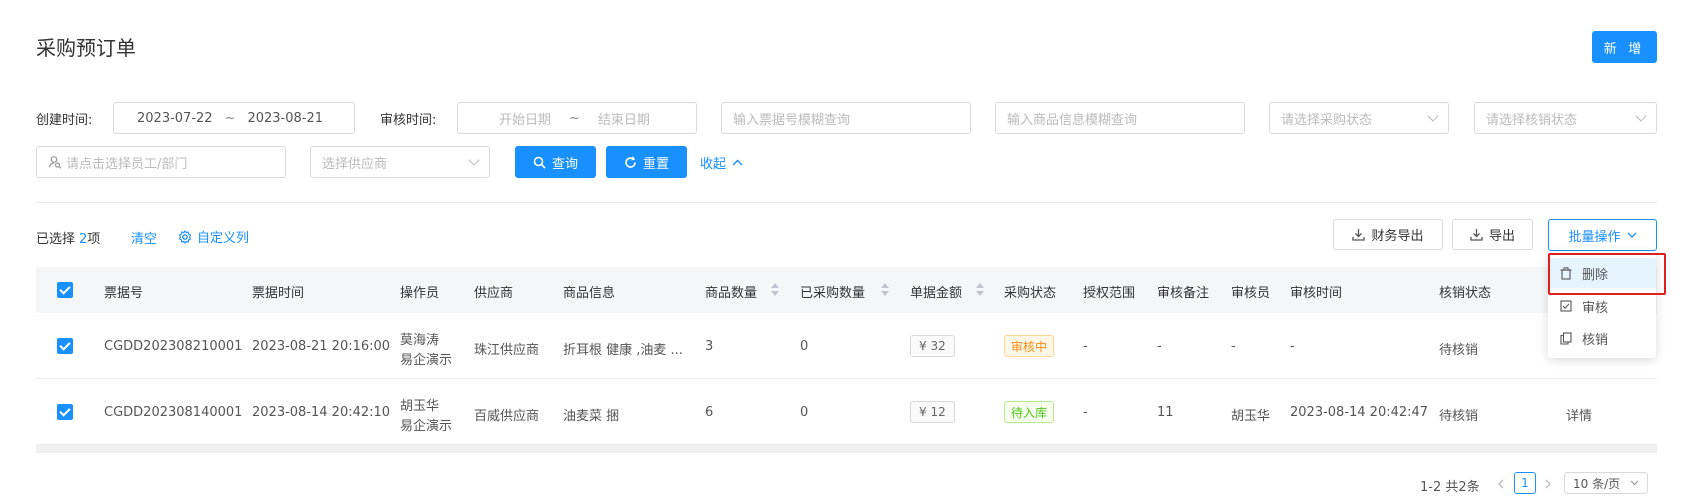 Image resolution: width=1691 pixels, height=503 pixels. I want to click on audit-time: -, so click(1292, 346).